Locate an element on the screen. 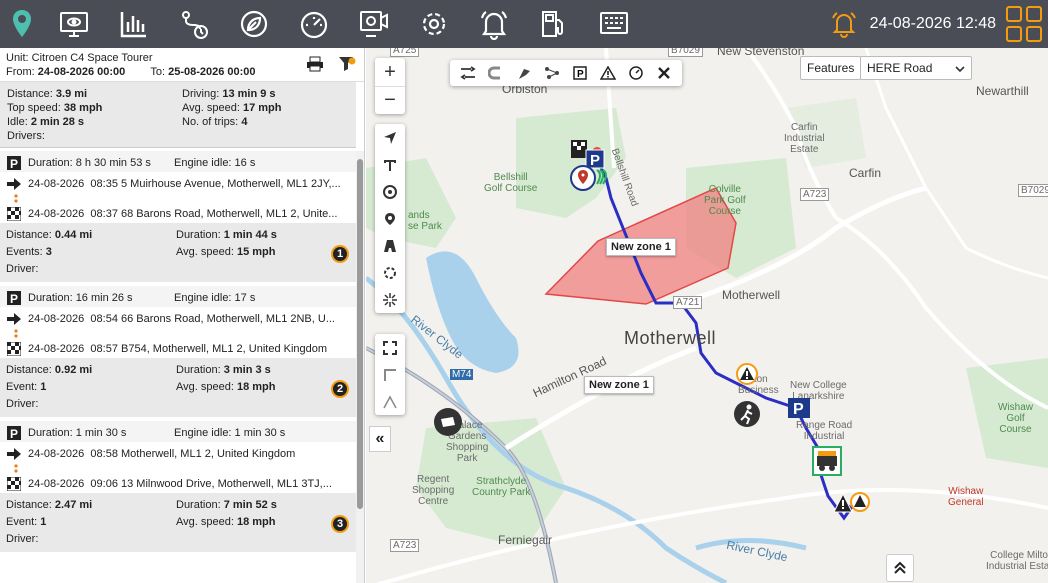  gear-pin-icon is located at coordinates (434, 24).